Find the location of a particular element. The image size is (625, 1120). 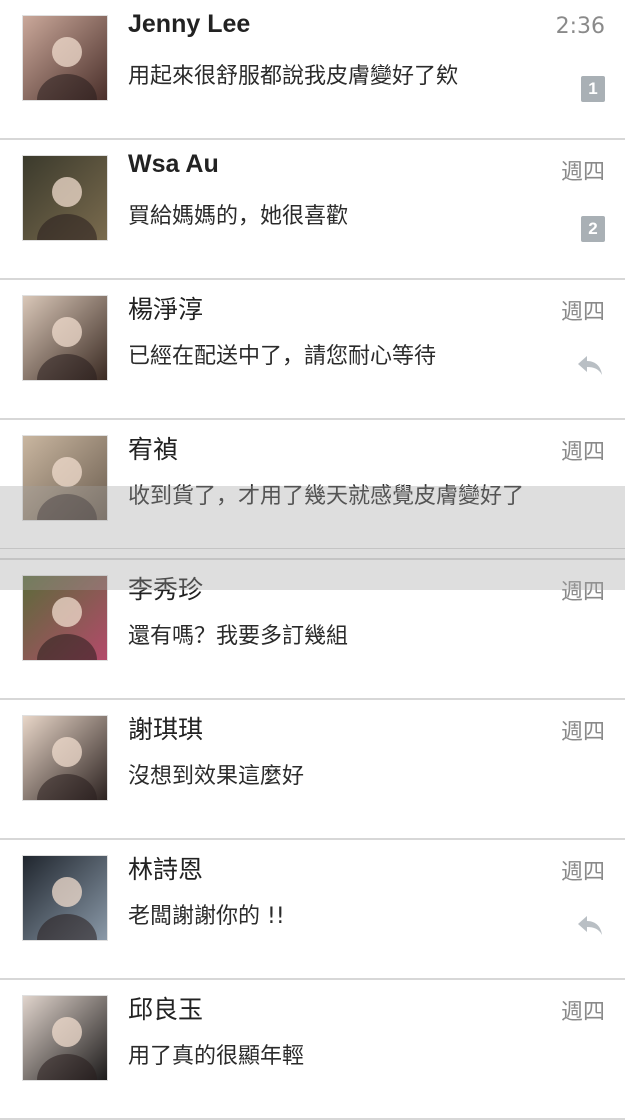

conversation-row: 林詩恩 老闆謝謝你的 !! 週四 is located at coordinates (312, 910).